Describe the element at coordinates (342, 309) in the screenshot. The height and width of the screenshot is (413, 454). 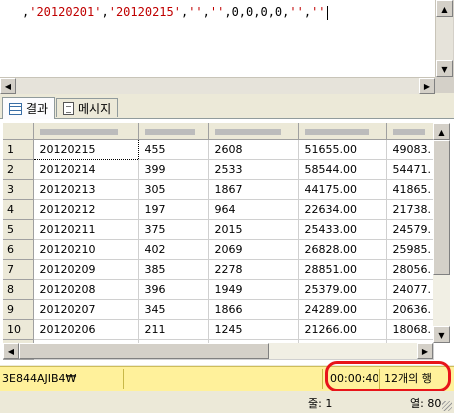
I see `table-cell: 24289.00` at that location.